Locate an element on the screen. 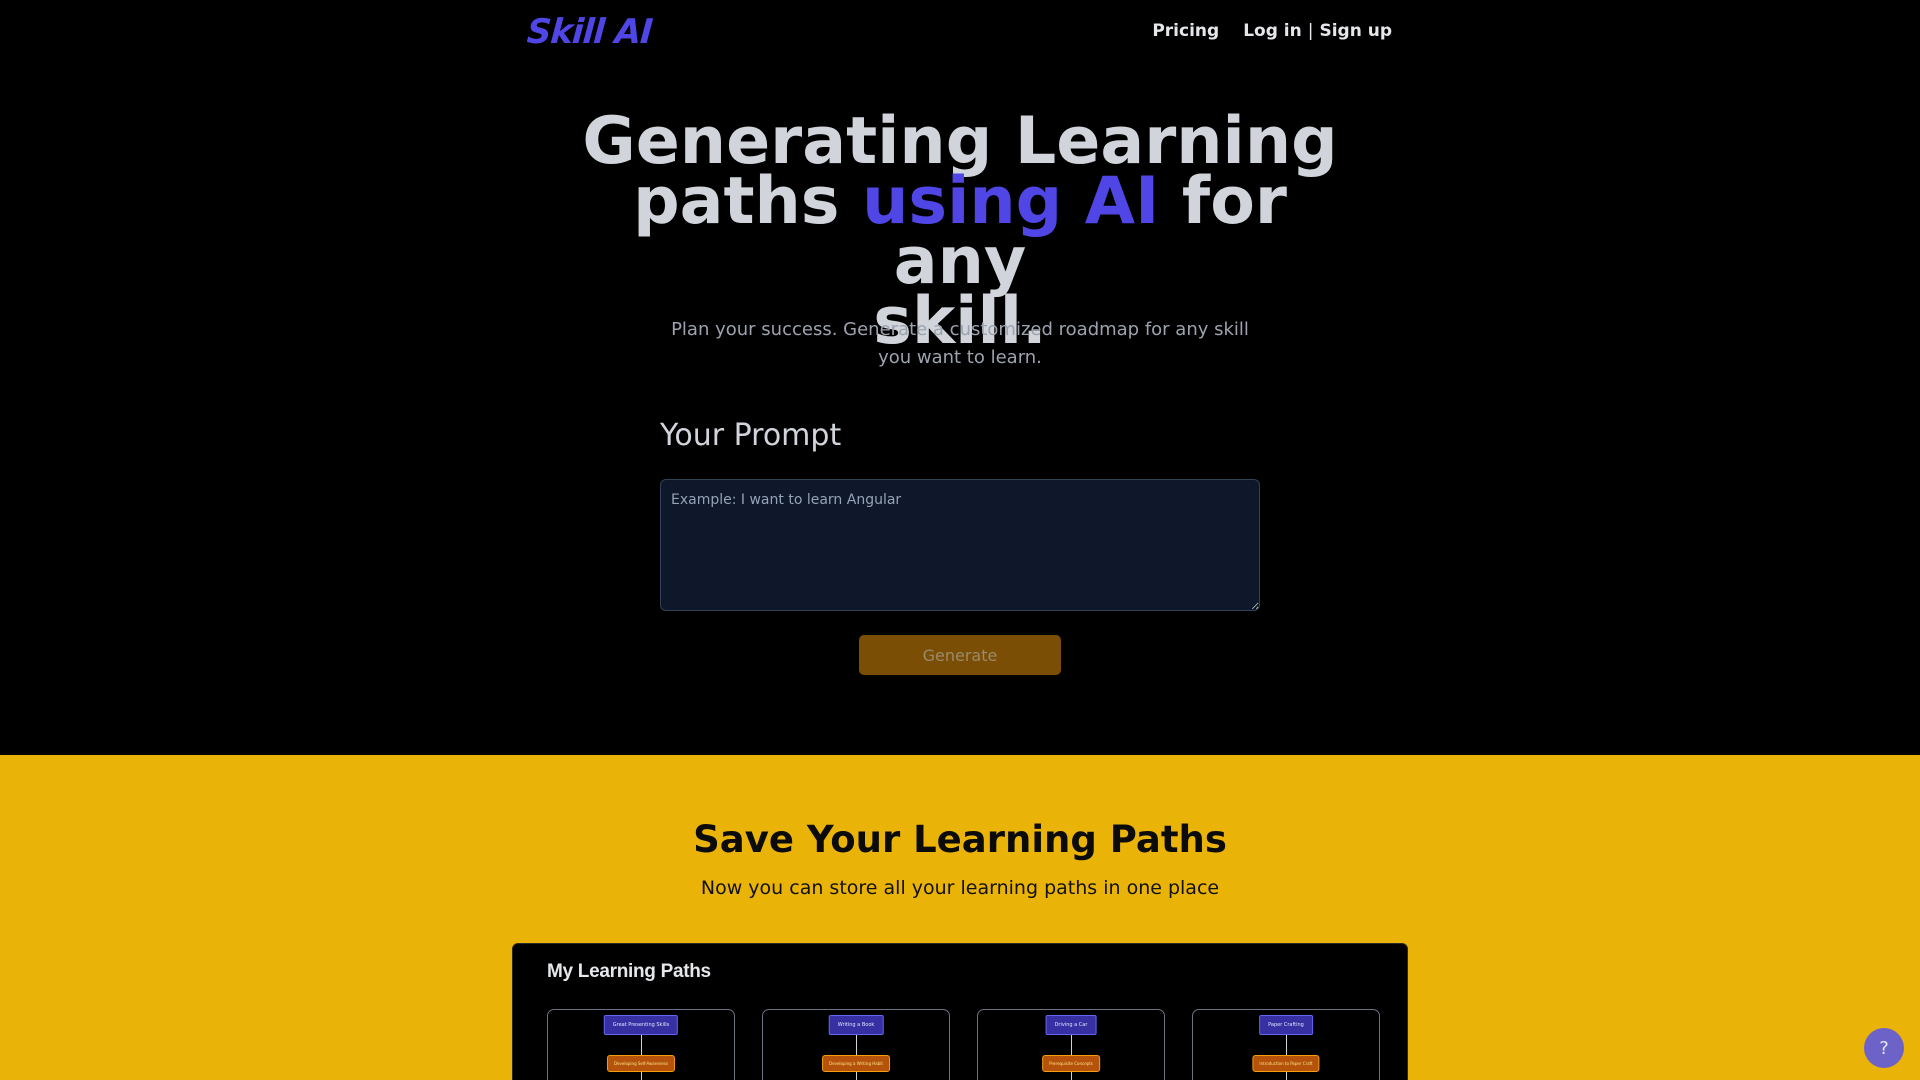 The image size is (1920, 1080). prompt-input is located at coordinates (960, 545).